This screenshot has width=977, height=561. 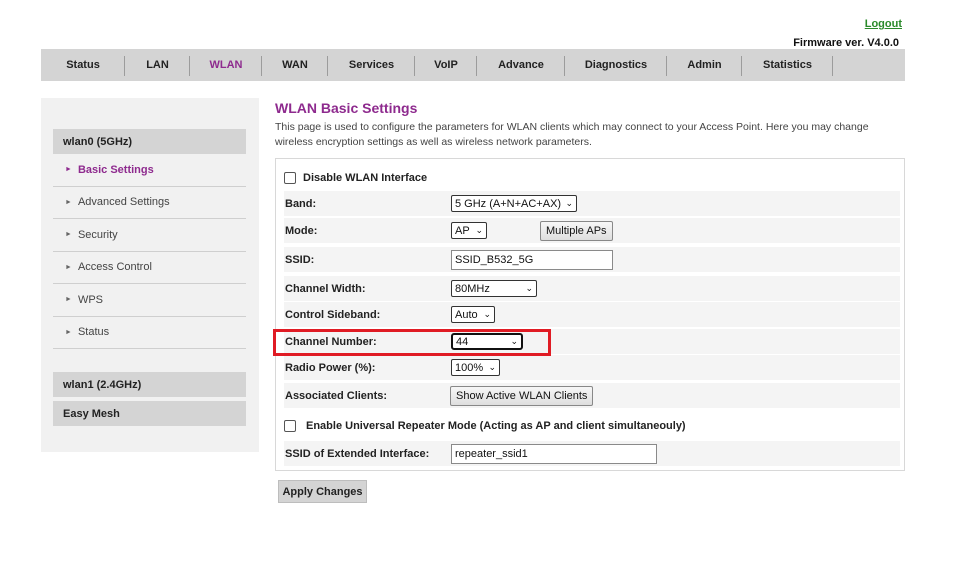 I want to click on row-band: Band: 5 GHz (A+N+AC+AX) ⌄, so click(x=592, y=203).